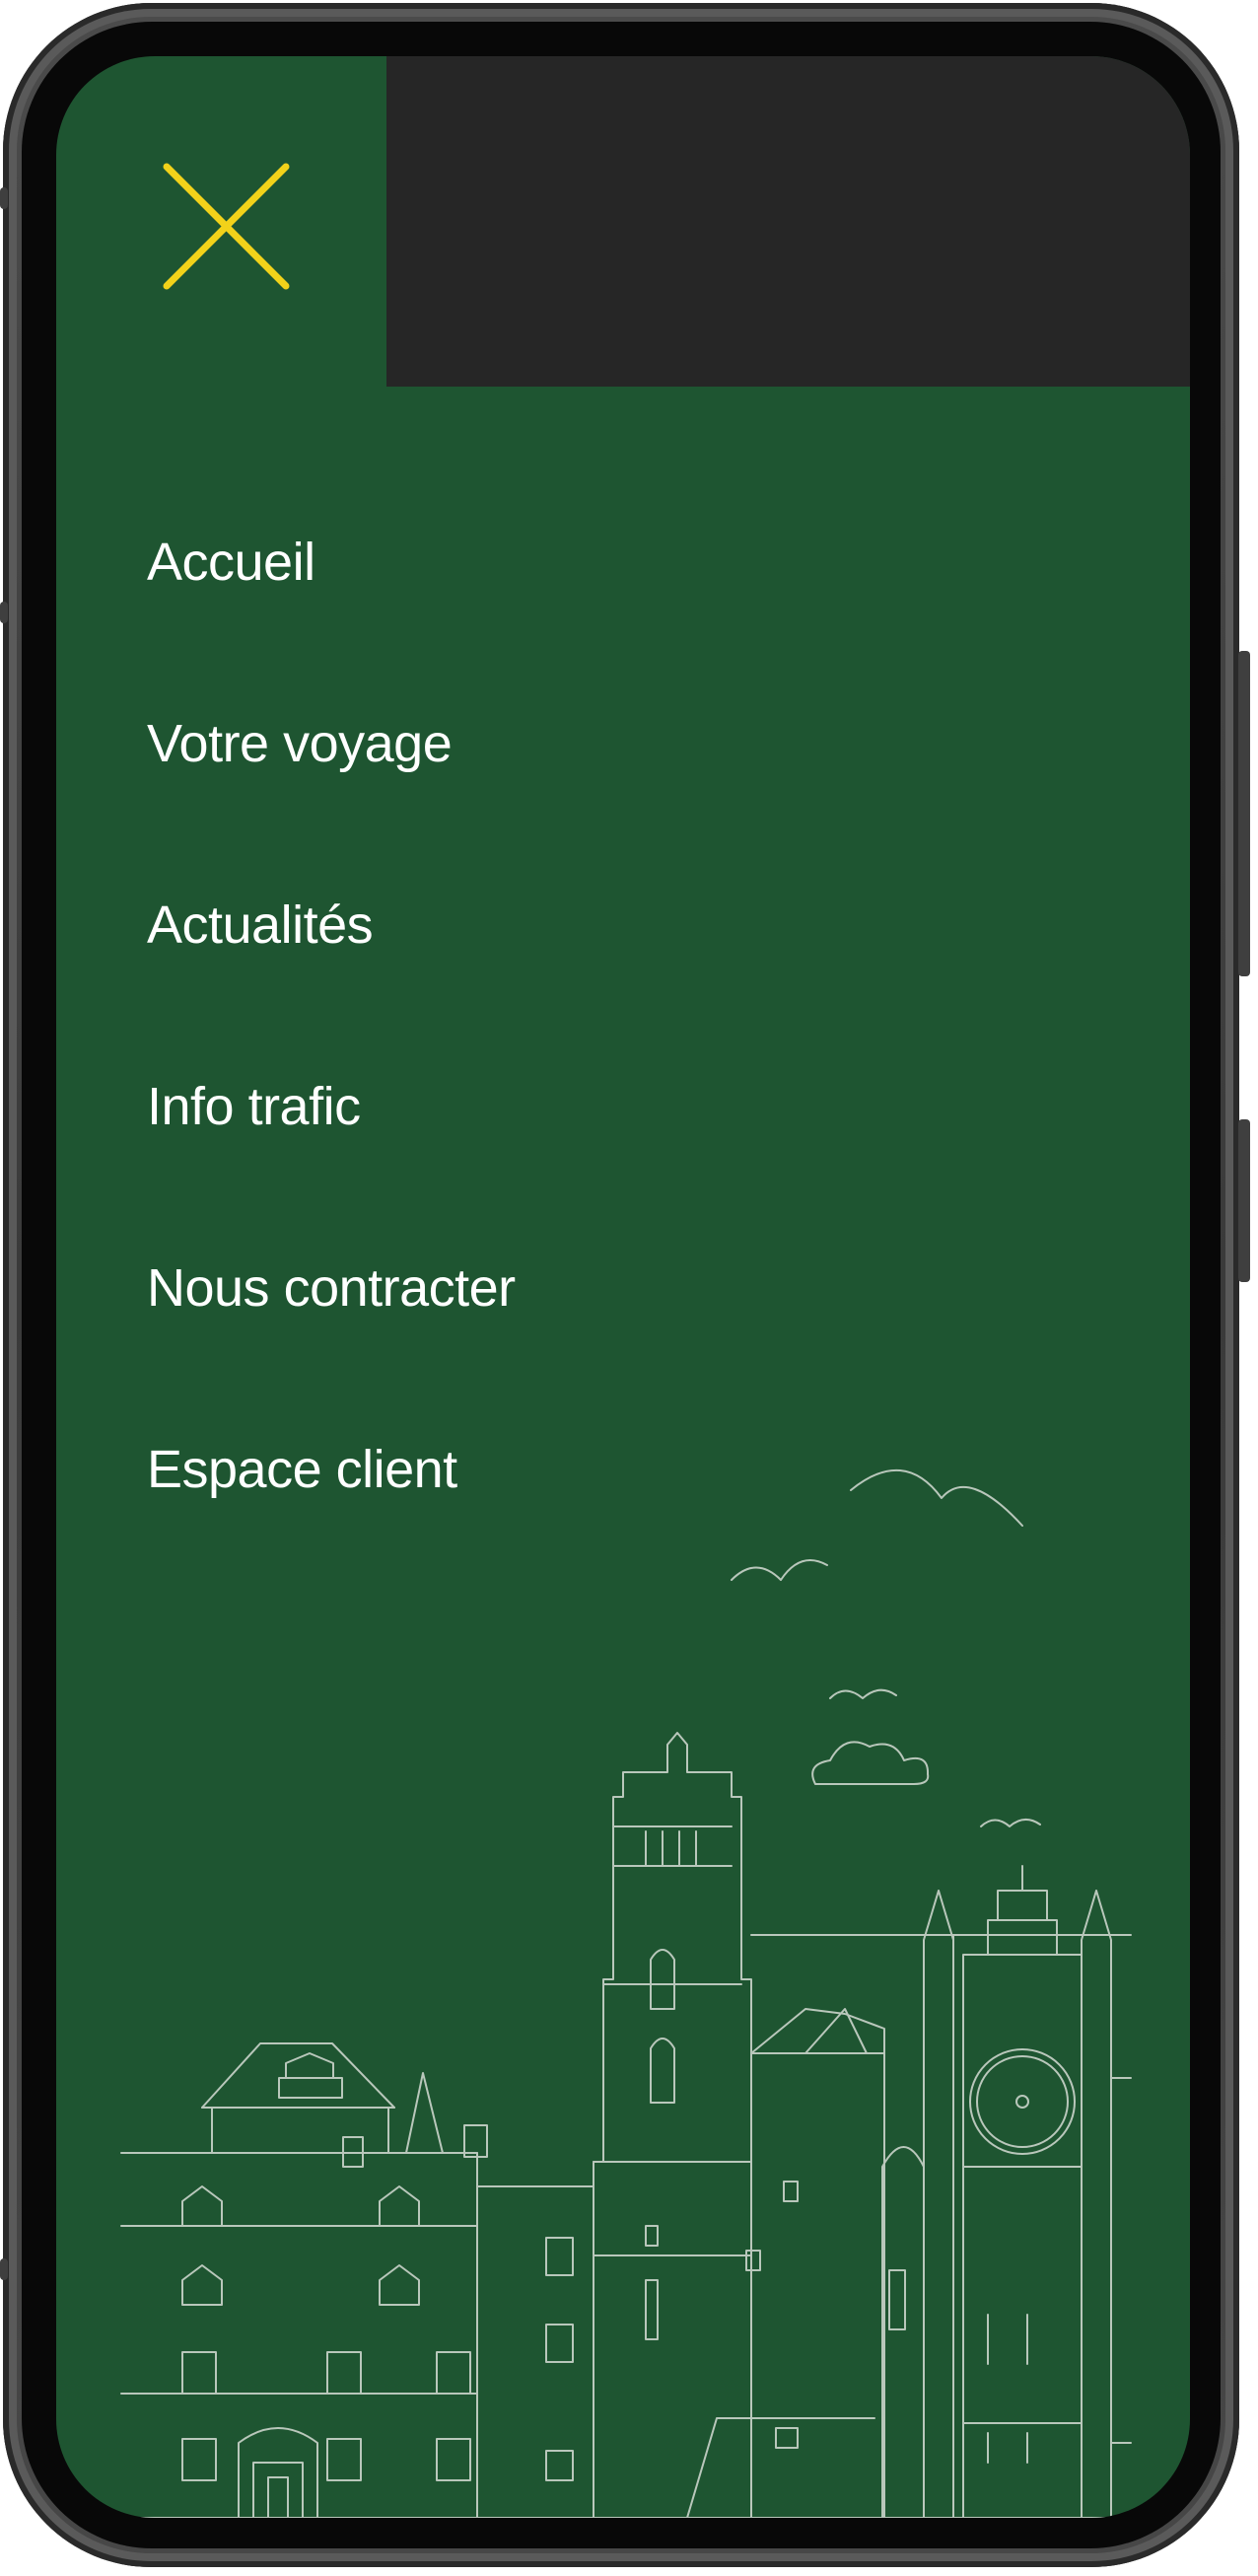 This screenshot has height=2576, width=1258. I want to click on header-dark-panel, so click(788, 221).